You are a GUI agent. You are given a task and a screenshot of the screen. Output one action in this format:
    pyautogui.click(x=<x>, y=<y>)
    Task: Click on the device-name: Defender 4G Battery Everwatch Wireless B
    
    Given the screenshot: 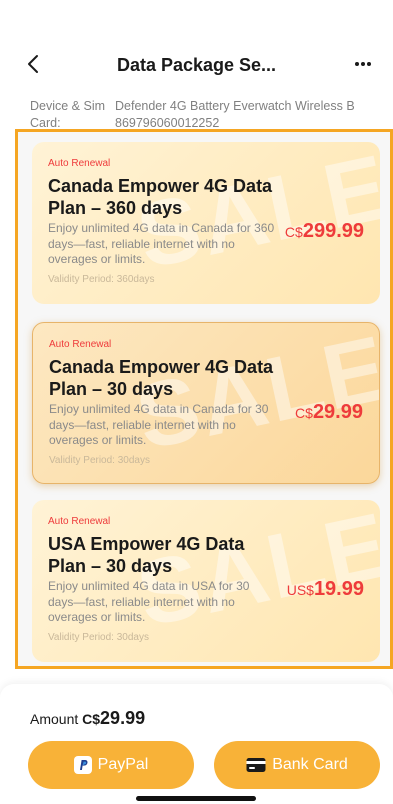 What is the action you would take?
    pyautogui.click(x=235, y=106)
    